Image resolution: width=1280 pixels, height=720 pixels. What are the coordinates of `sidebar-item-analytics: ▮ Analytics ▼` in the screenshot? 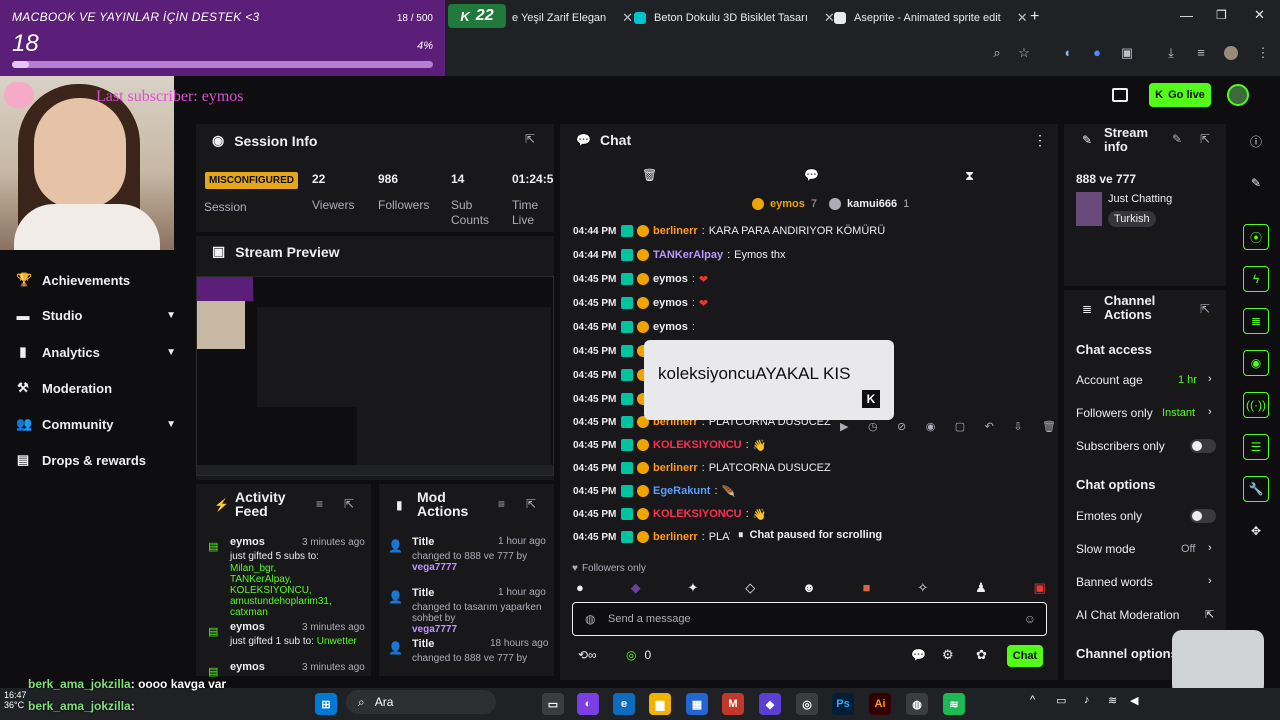 It's located at (96, 352).